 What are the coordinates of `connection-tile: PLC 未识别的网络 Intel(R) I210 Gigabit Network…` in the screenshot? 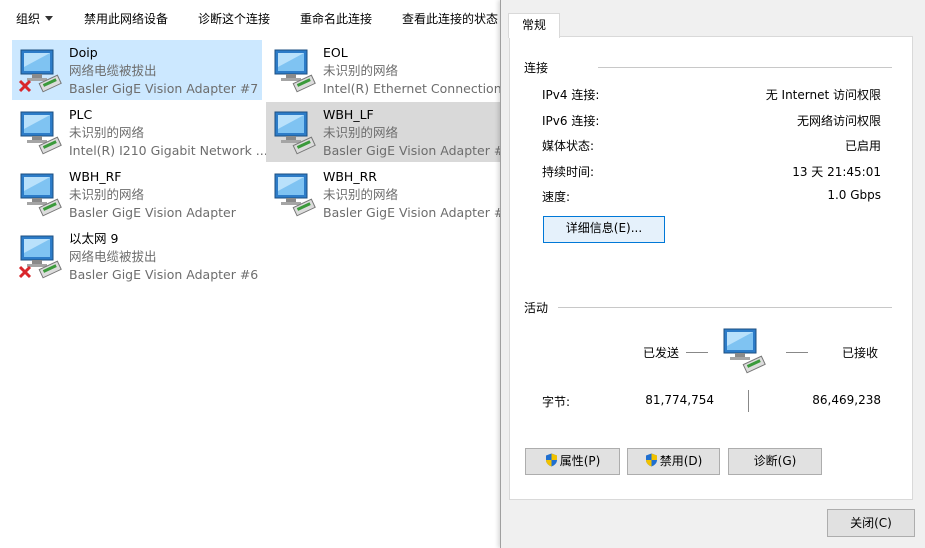 It's located at (140, 132).